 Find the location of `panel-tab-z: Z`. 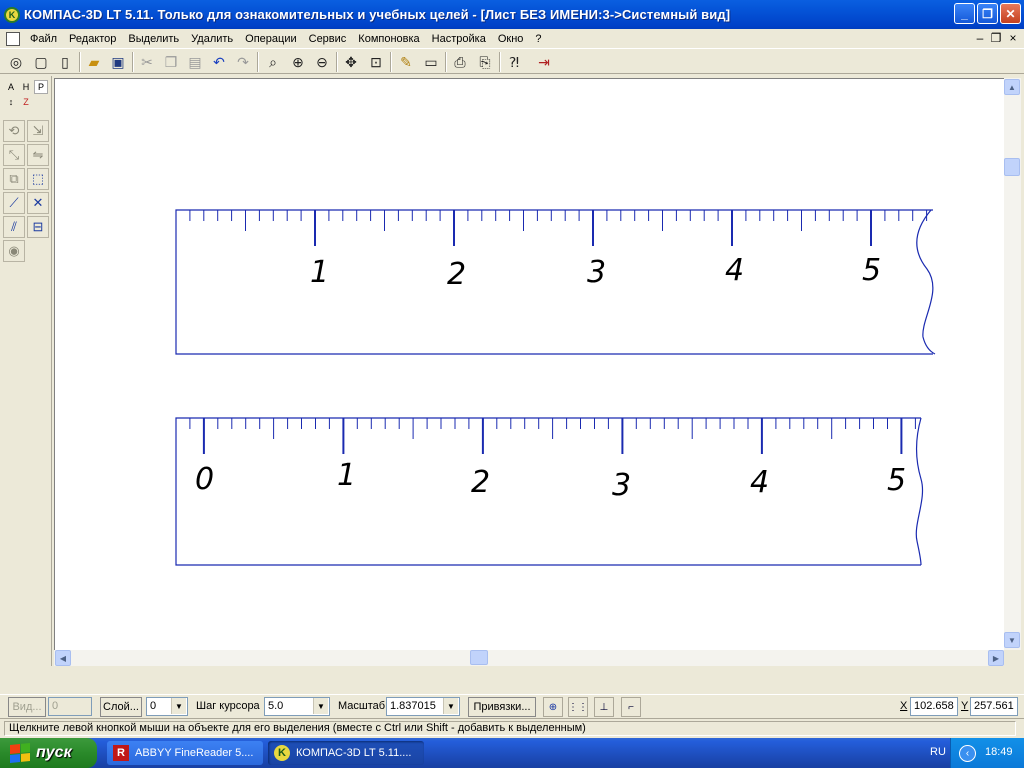

panel-tab-z: Z is located at coordinates (26, 102).